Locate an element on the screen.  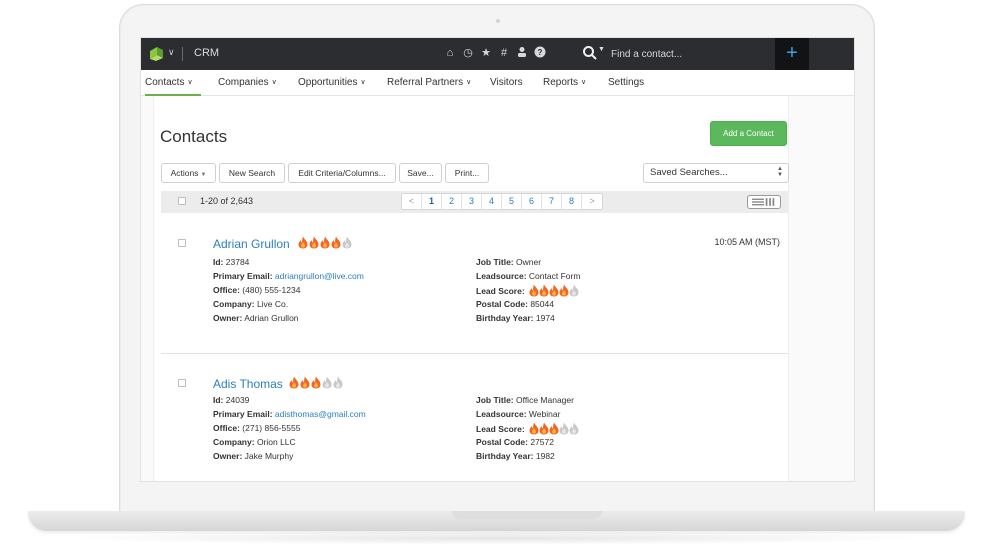
select-all-checkbox is located at coordinates (182, 201).